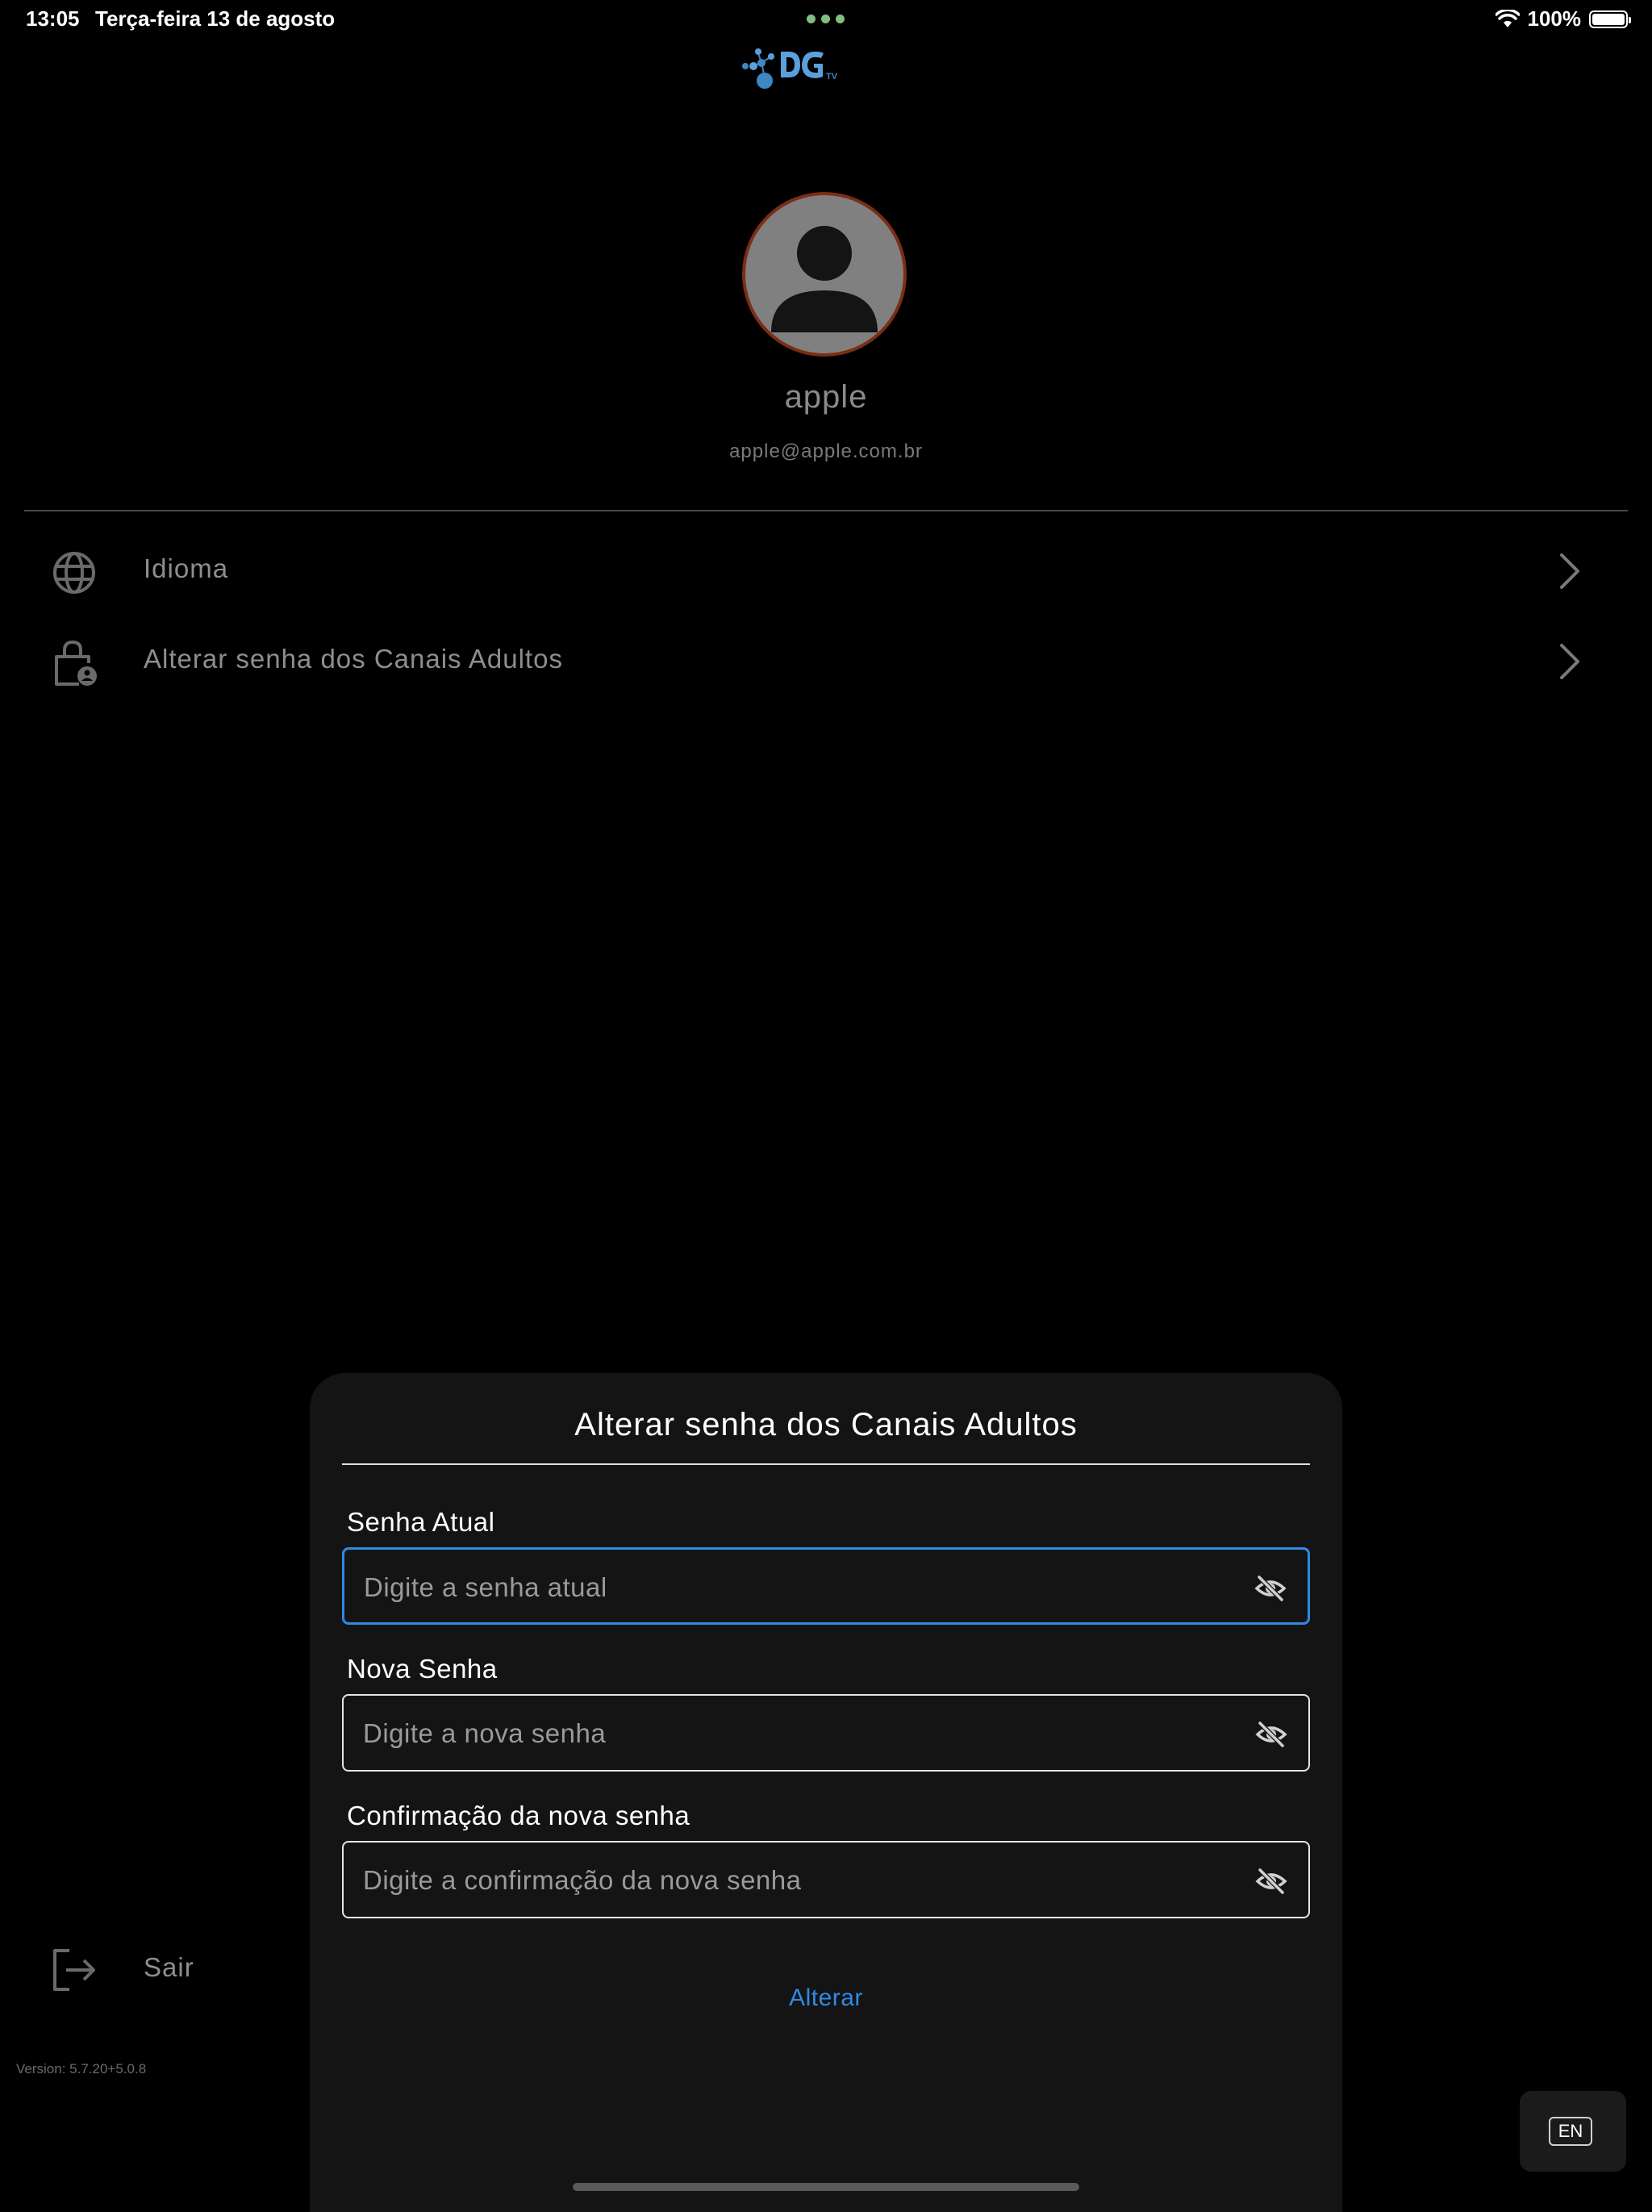  Describe the element at coordinates (74, 573) in the screenshot. I see `globe-icon` at that location.